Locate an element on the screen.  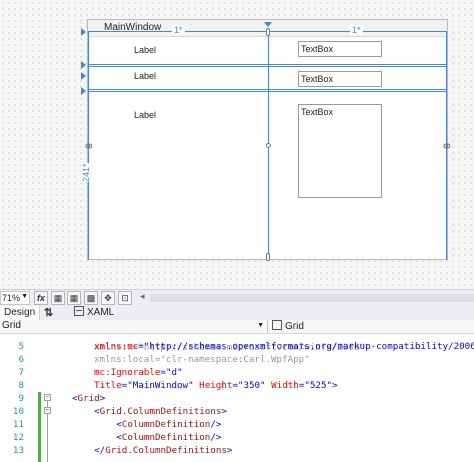
tab-design: Design is located at coordinates (20, 313).